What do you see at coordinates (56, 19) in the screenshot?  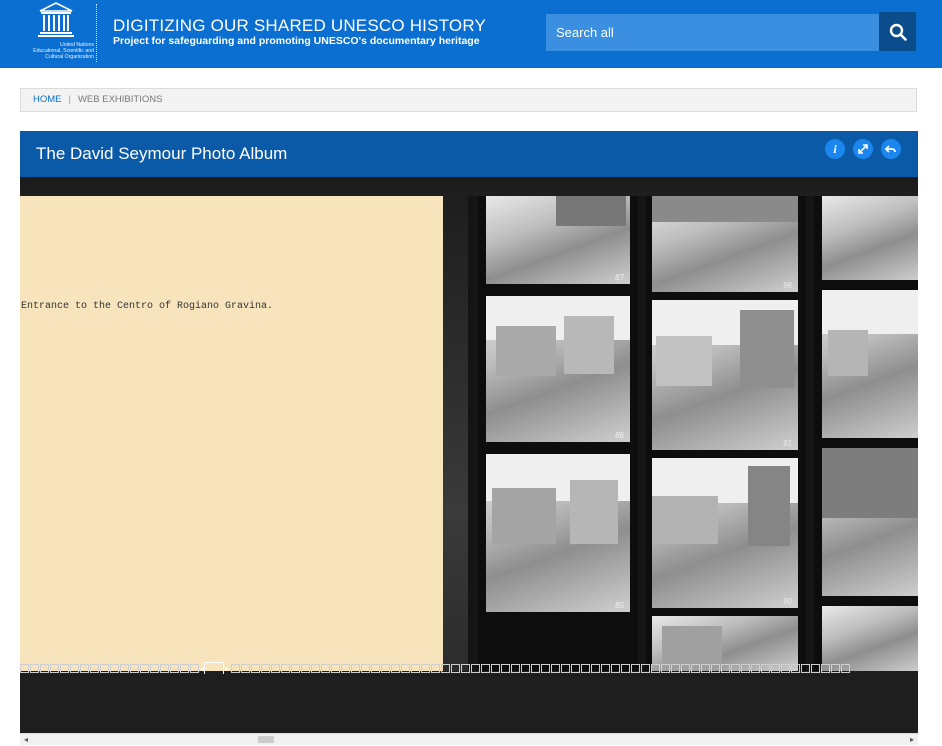 I see `unesco-temple-icon` at bounding box center [56, 19].